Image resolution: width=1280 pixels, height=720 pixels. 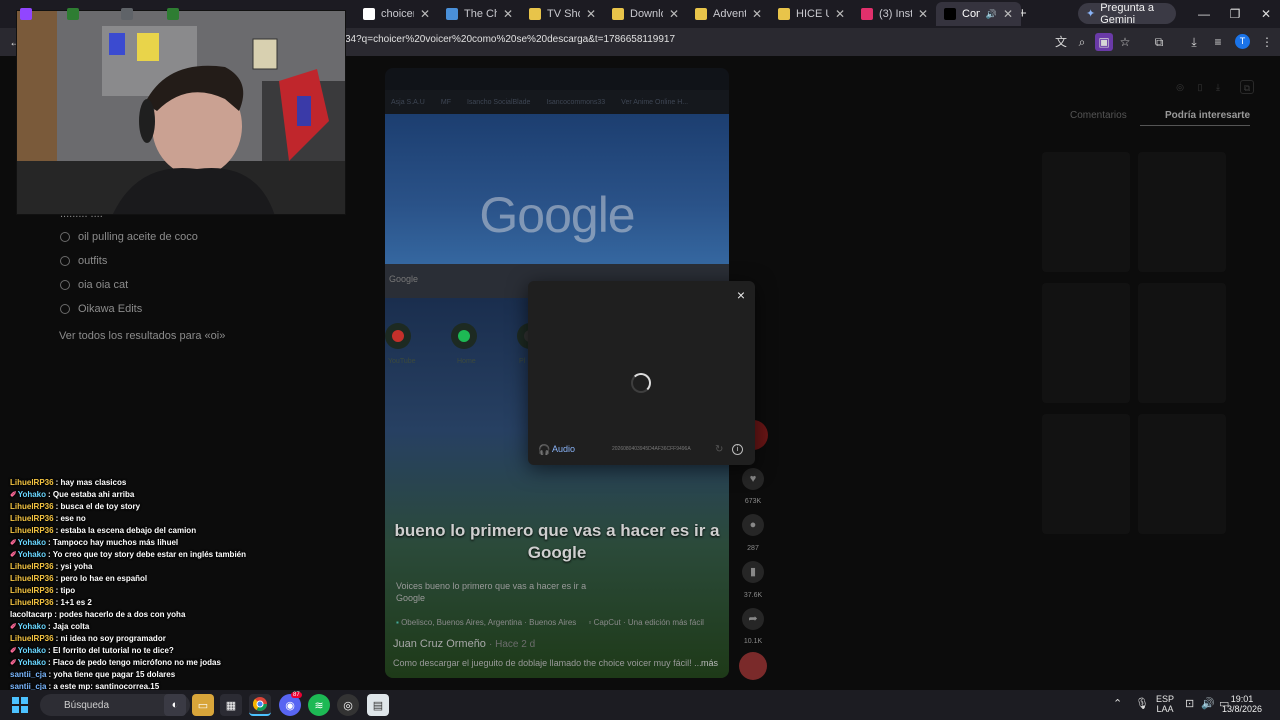 What do you see at coordinates (1266, 14) in the screenshot?
I see `close-window-button: ✕` at bounding box center [1266, 14].